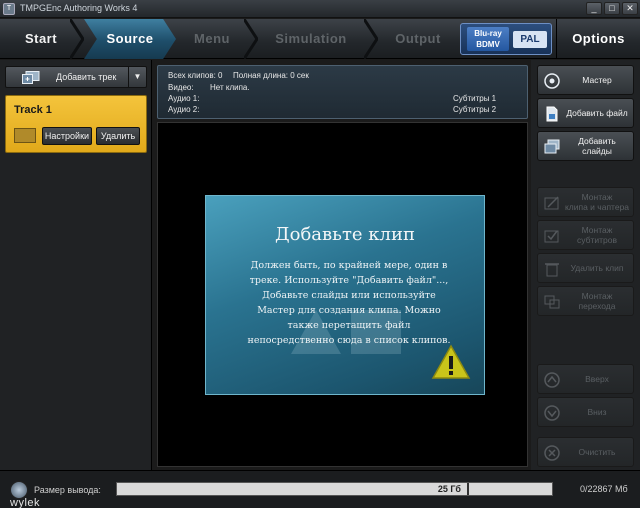 The height and width of the screenshot is (508, 640). What do you see at coordinates (552, 114) in the screenshot?
I see `add-file-icon` at bounding box center [552, 114].